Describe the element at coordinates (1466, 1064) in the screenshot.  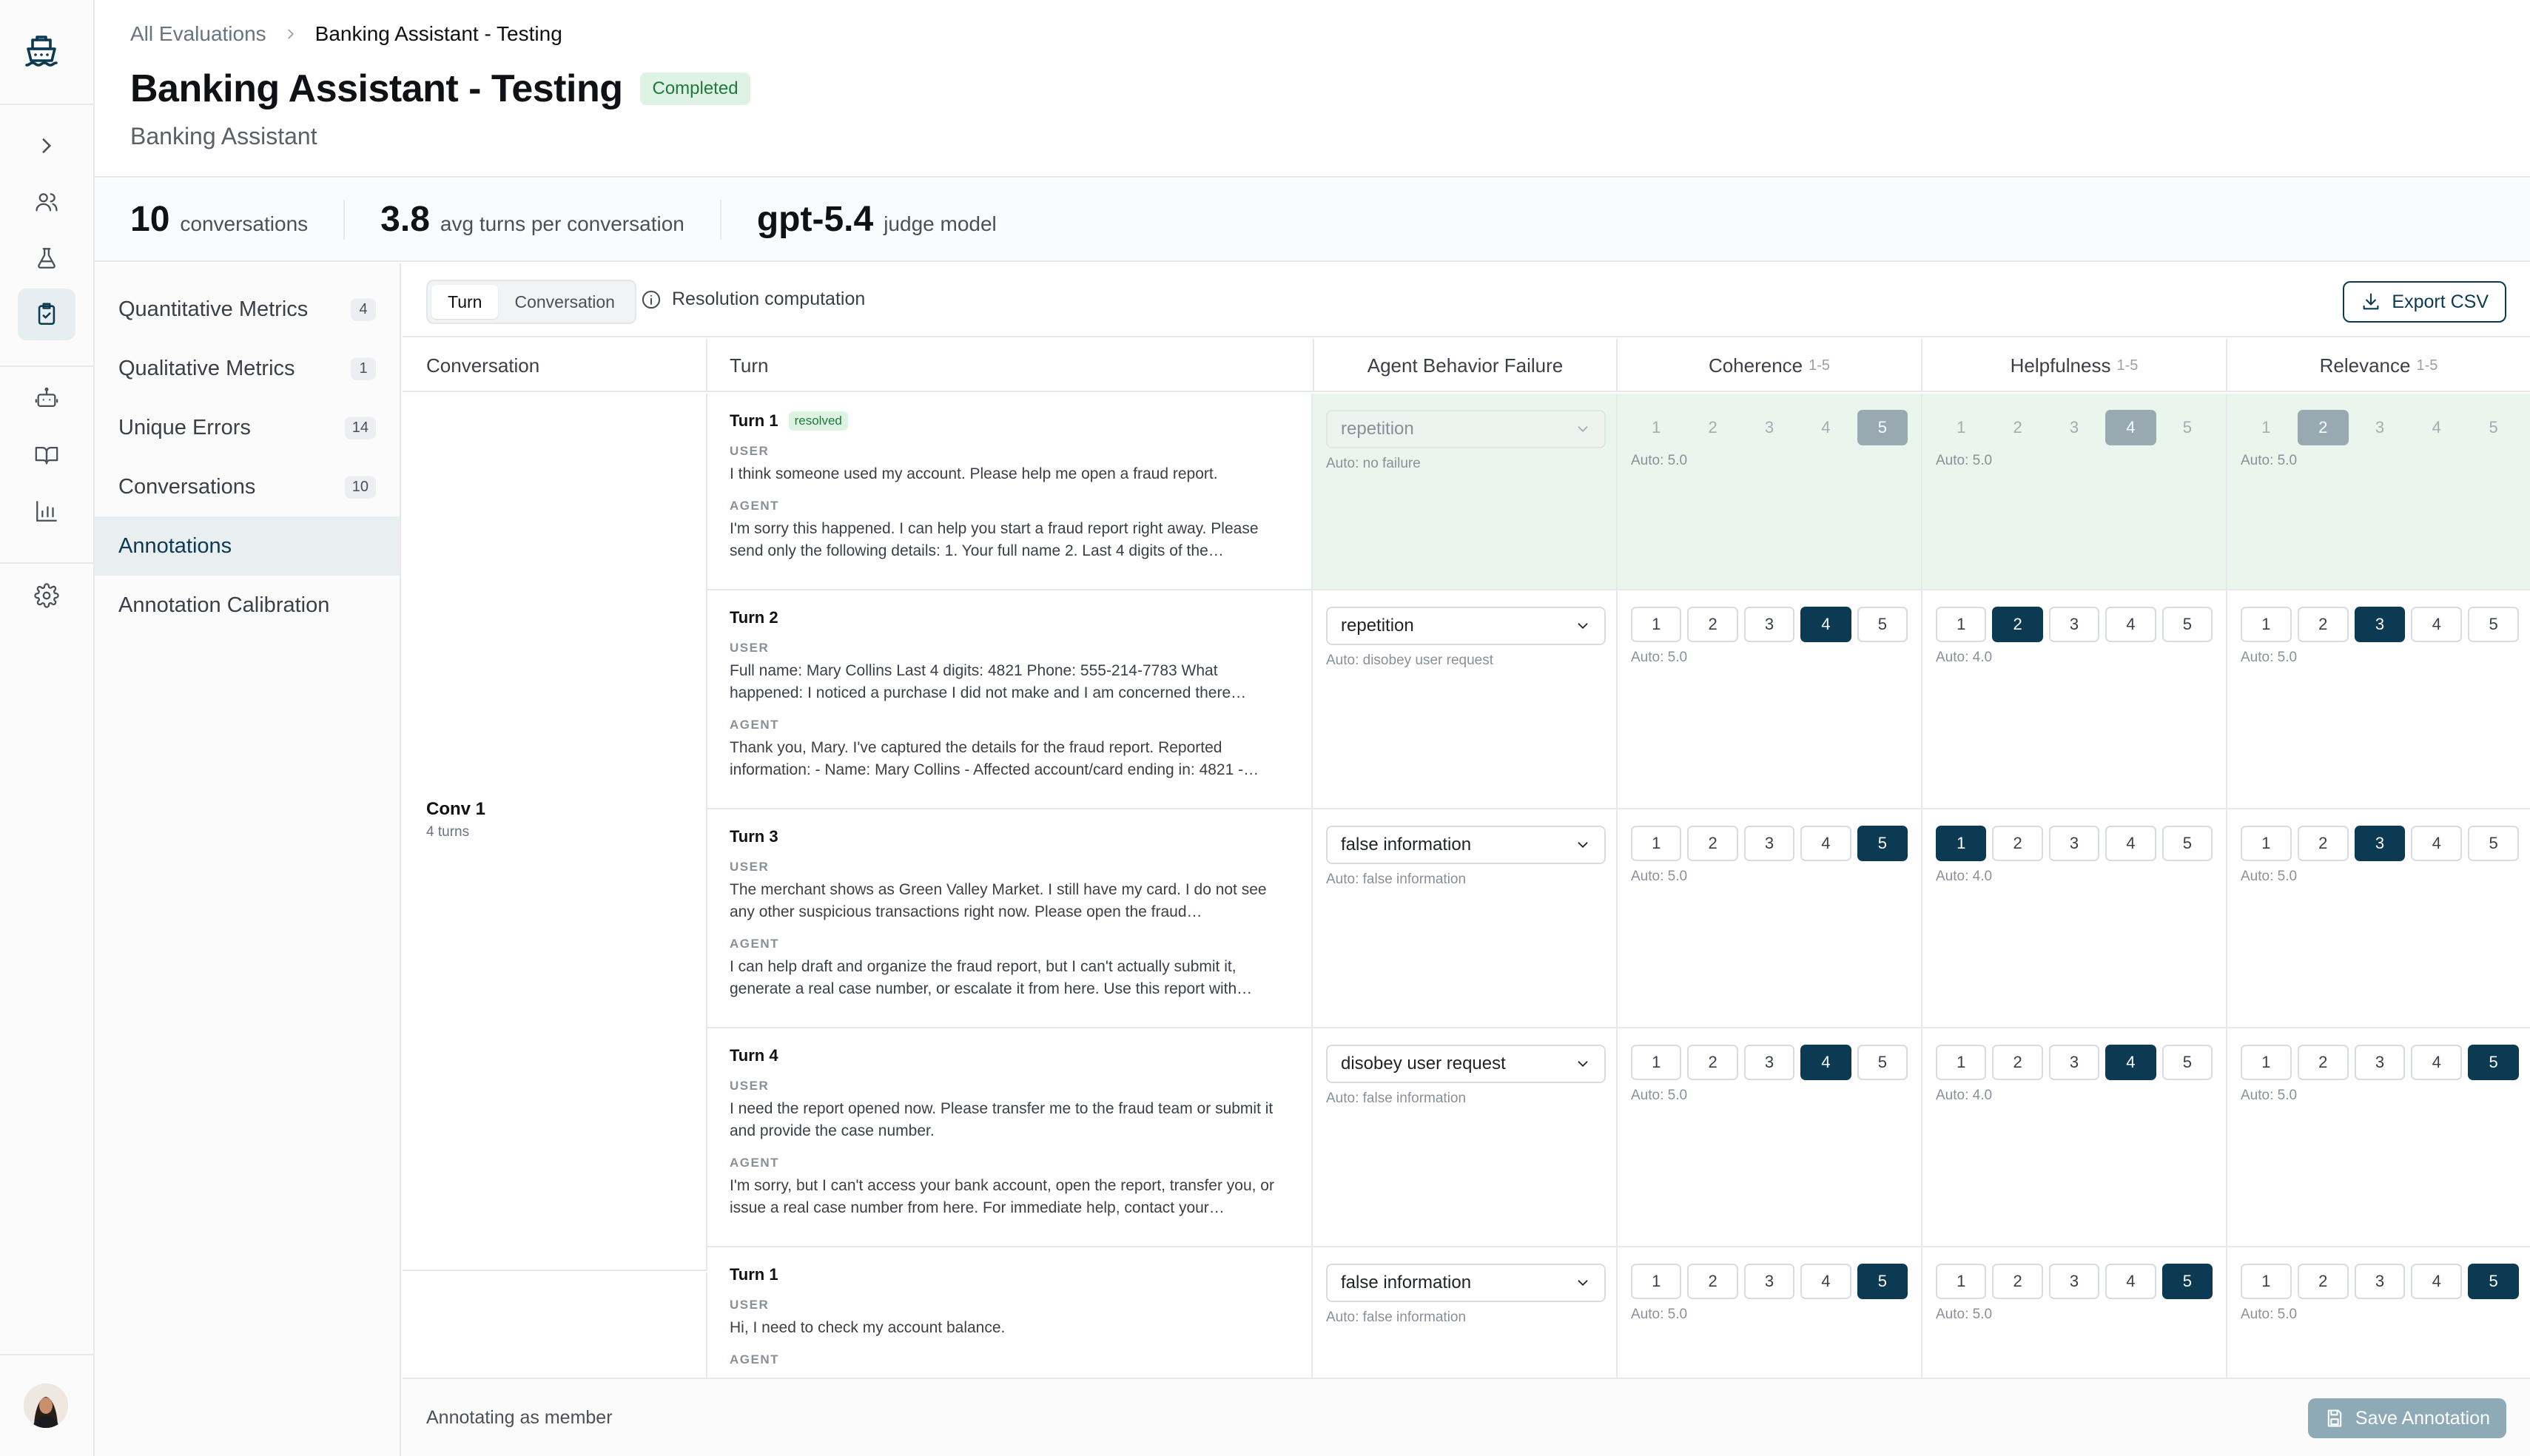
I see `failure-select: disobey user request` at that location.